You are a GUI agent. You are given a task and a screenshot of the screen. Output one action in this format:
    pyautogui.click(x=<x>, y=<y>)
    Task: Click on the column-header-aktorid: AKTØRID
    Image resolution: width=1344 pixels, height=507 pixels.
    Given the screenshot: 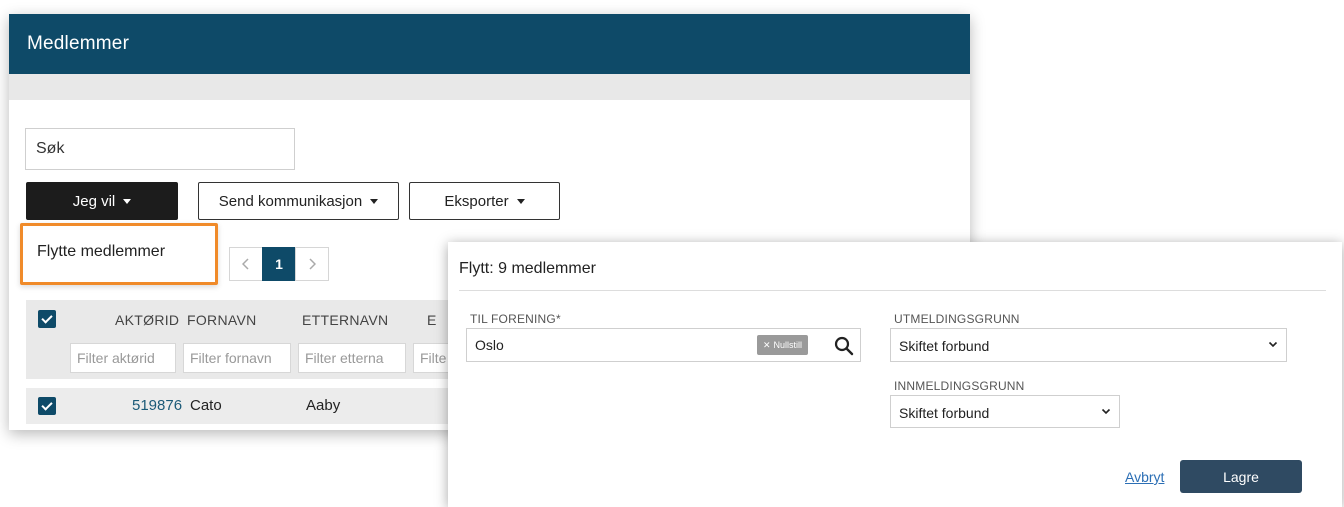 What is the action you would take?
    pyautogui.click(x=147, y=320)
    